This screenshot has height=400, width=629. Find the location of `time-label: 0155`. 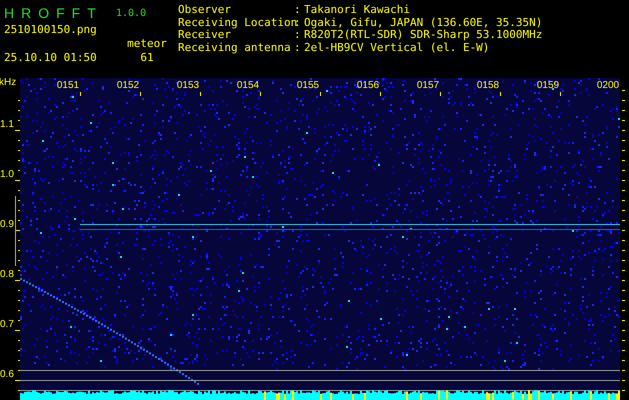

time-label: 0155 is located at coordinates (308, 85).